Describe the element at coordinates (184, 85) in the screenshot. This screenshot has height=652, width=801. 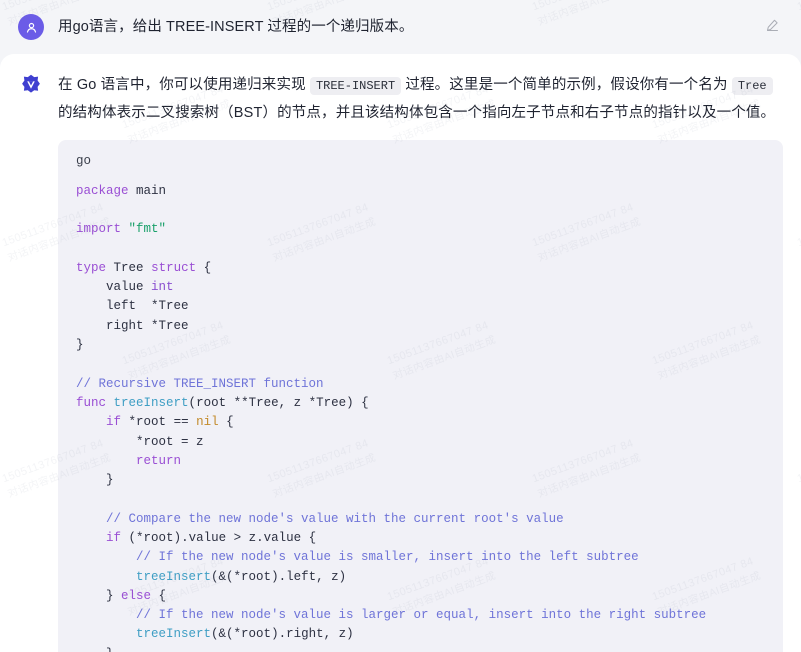
I see `paragraph-segment-1: 在 Go 语言中，你可以使用递归来实现` at that location.